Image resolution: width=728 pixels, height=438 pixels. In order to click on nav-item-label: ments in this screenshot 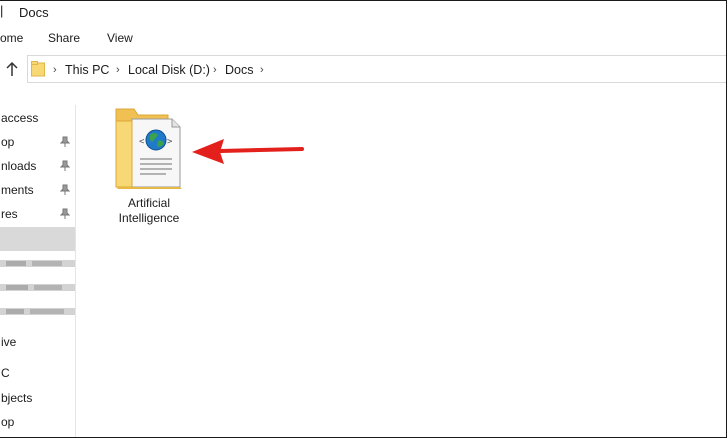, I will do `click(17, 190)`.